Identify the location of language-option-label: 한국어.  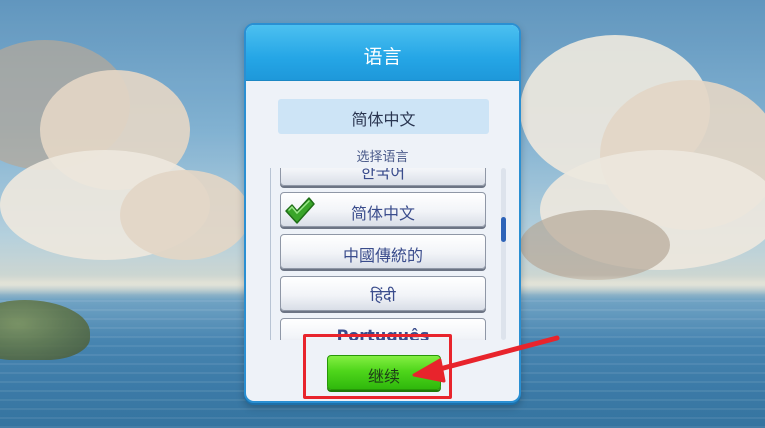
(383, 175).